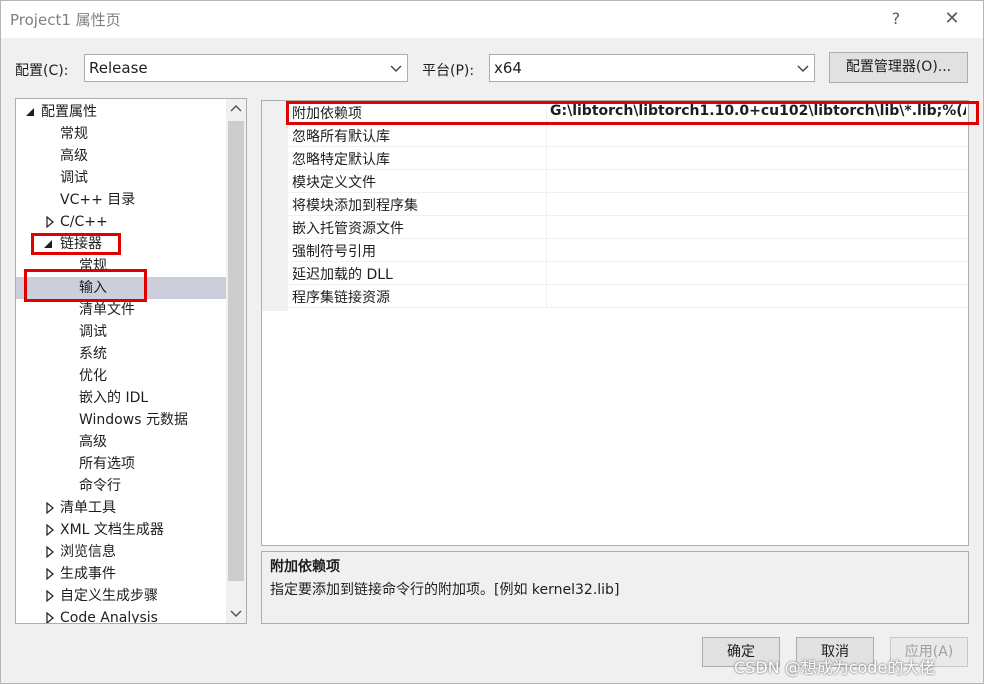  What do you see at coordinates (121, 574) in the screenshot?
I see `tree-item-build-events: 生成事件` at bounding box center [121, 574].